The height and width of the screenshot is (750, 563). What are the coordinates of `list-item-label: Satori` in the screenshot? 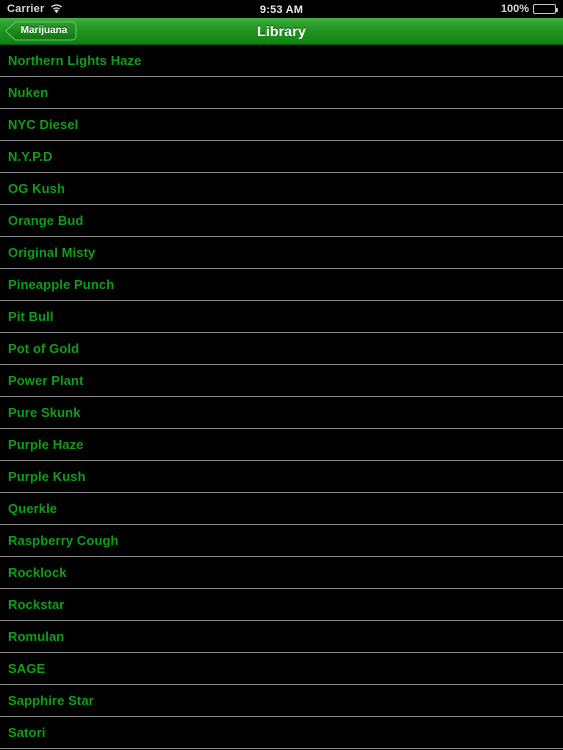 It's located at (27, 732).